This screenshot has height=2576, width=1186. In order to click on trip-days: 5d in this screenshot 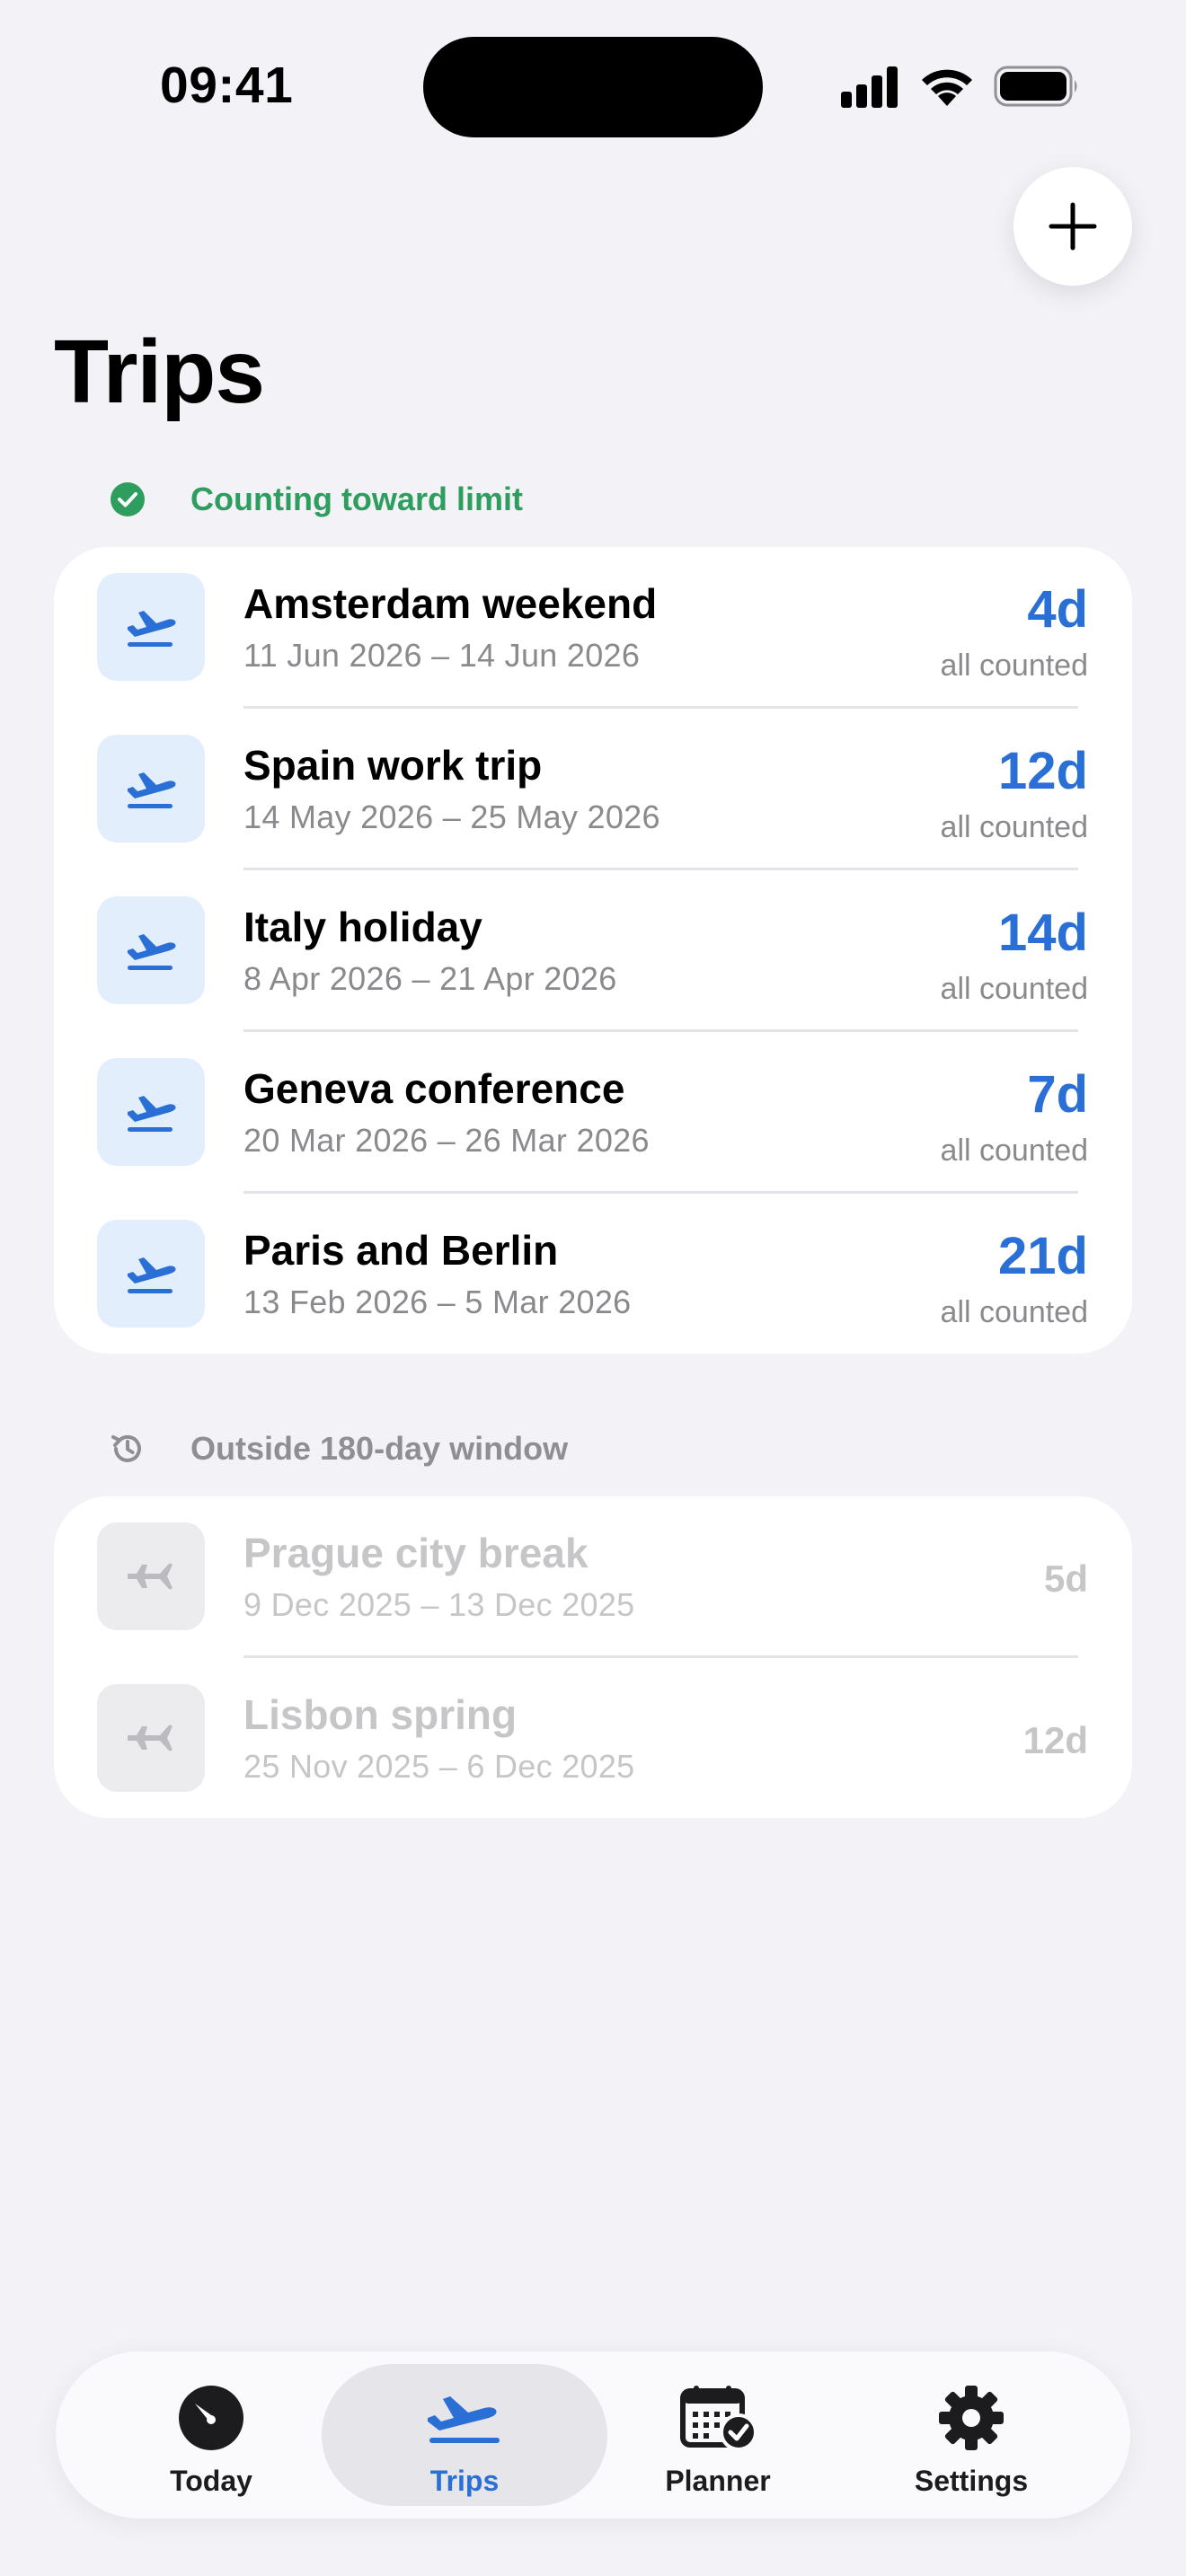, I will do `click(1065, 1578)`.